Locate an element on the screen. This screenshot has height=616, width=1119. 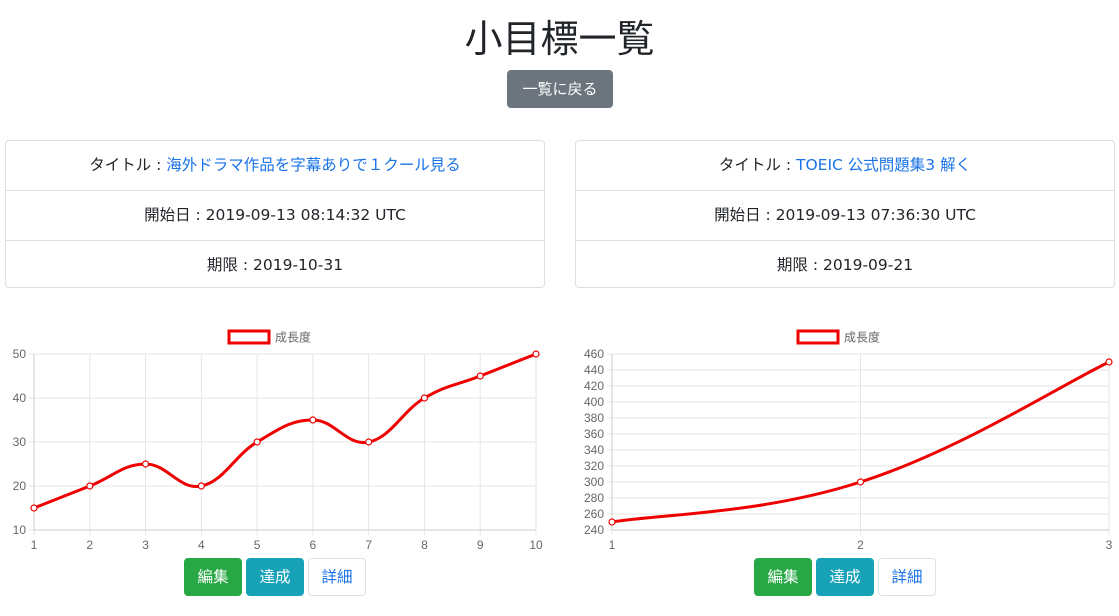
goal-title-link: 海外ドラマ作品を字幕ありで１クール見る is located at coordinates (313, 165).